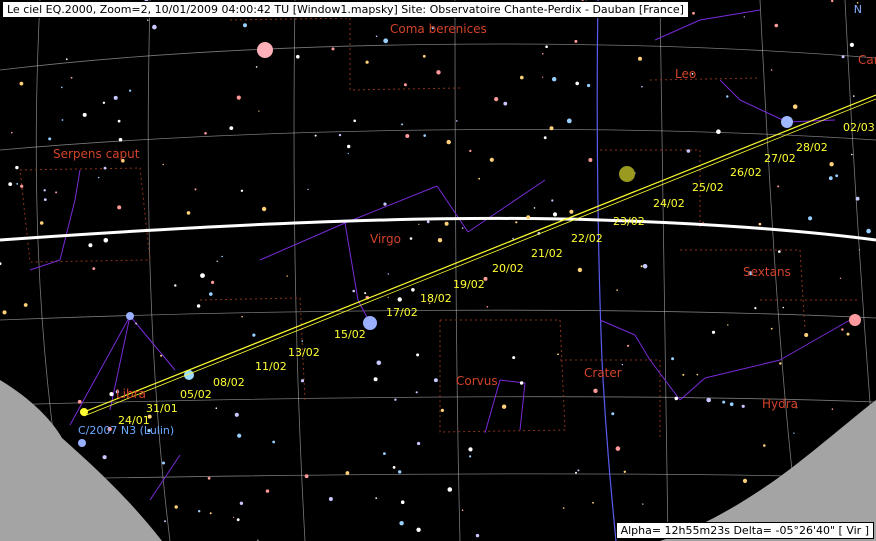 The width and height of the screenshot is (876, 541). I want to click on constellation-name: Can, so click(867, 60).